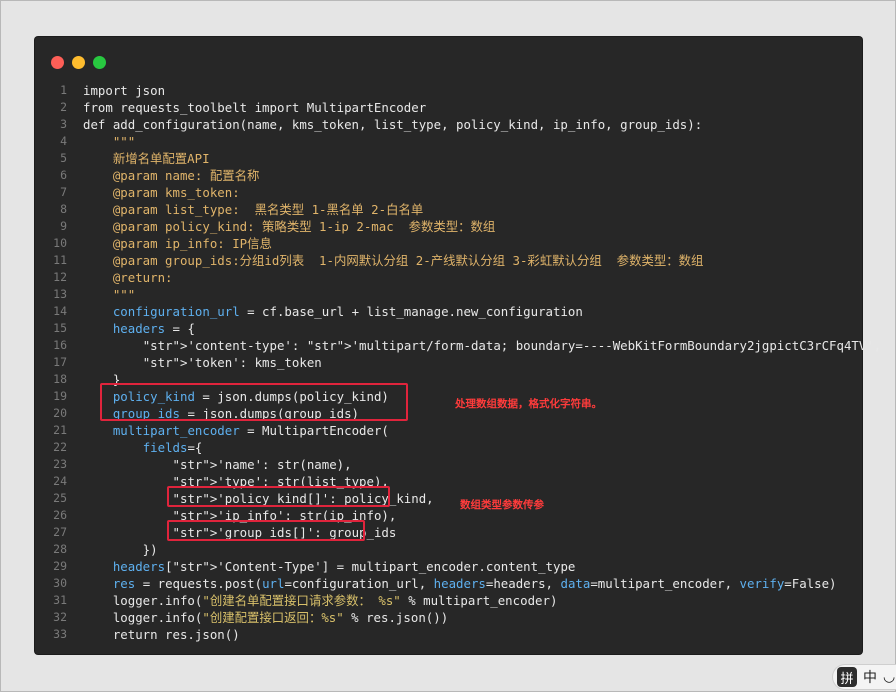  Describe the element at coordinates (177, 243) in the screenshot. I see `code-text: @param ip_info: IP信息` at that location.